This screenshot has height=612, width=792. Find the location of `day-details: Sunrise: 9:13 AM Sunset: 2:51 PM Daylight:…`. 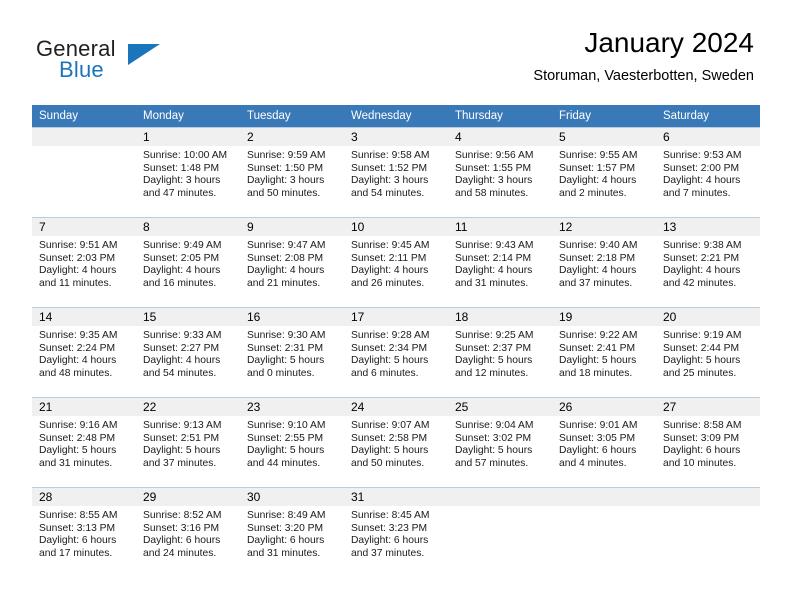

day-details: Sunrise: 9:13 AM Sunset: 2:51 PM Daylight:… is located at coordinates (188, 443).